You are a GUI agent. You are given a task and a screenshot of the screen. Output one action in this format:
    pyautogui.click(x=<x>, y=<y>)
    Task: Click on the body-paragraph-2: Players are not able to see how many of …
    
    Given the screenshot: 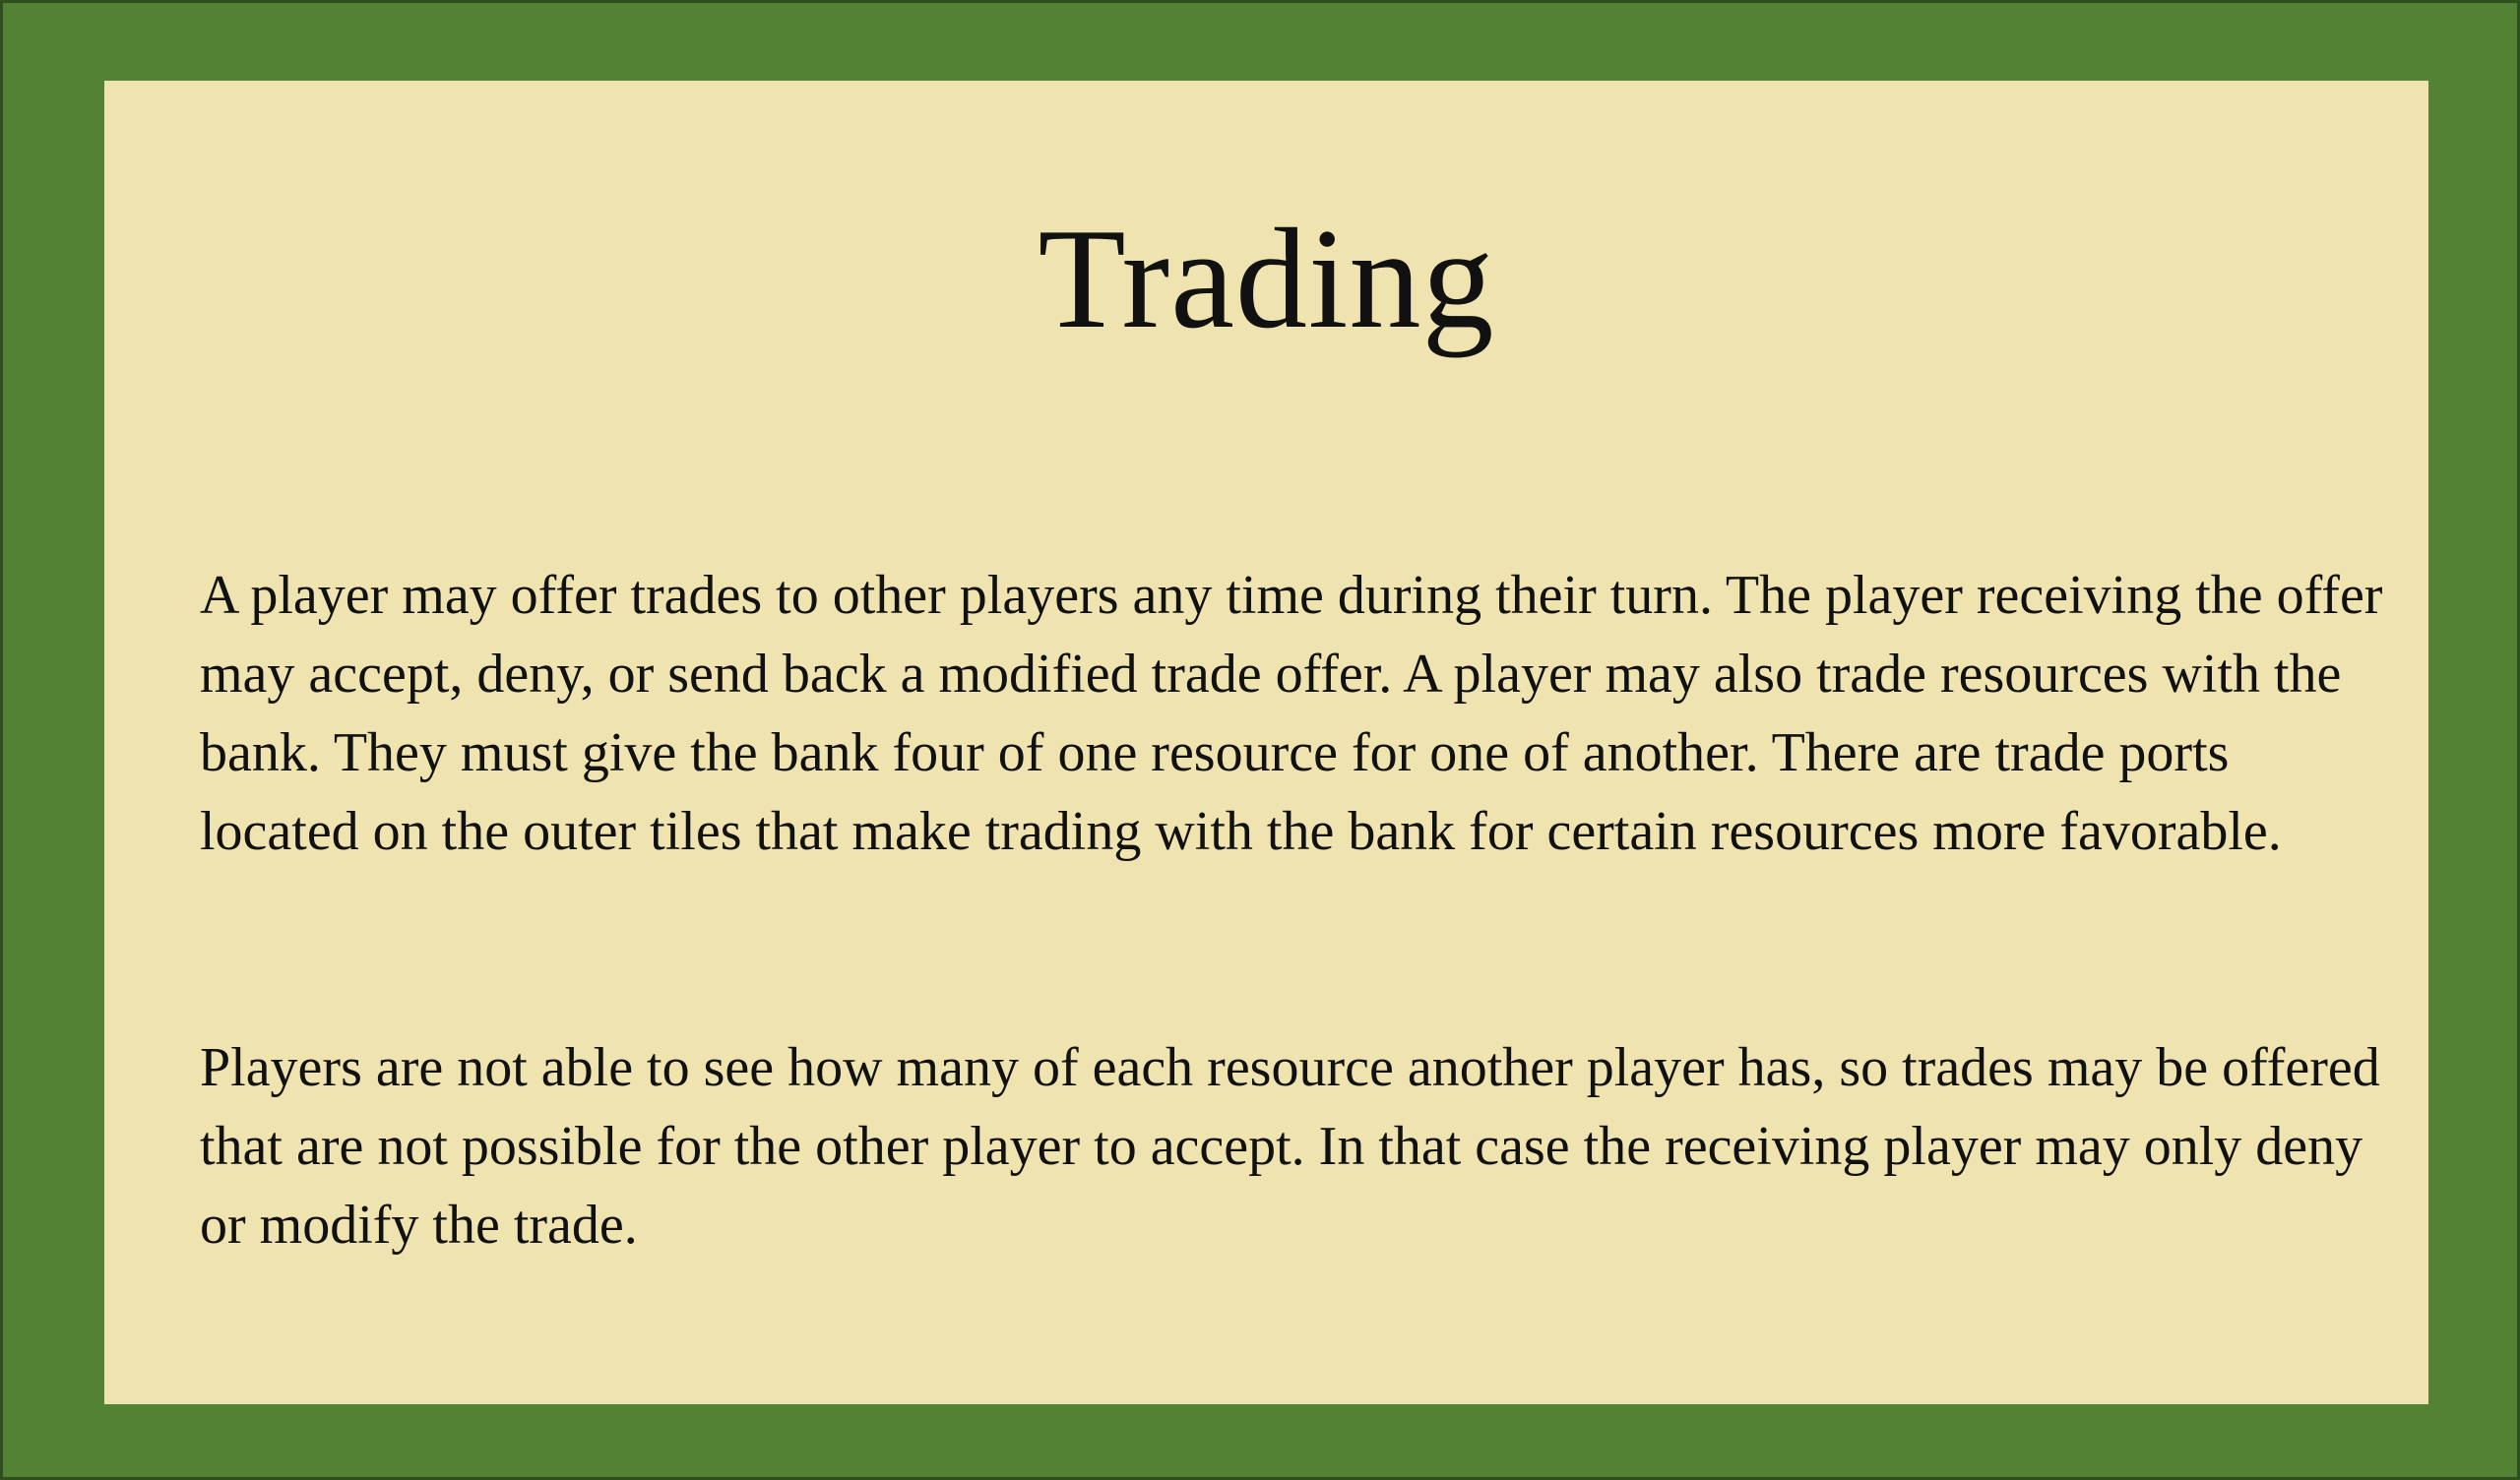 What is the action you would take?
    pyautogui.click(x=1290, y=1146)
    